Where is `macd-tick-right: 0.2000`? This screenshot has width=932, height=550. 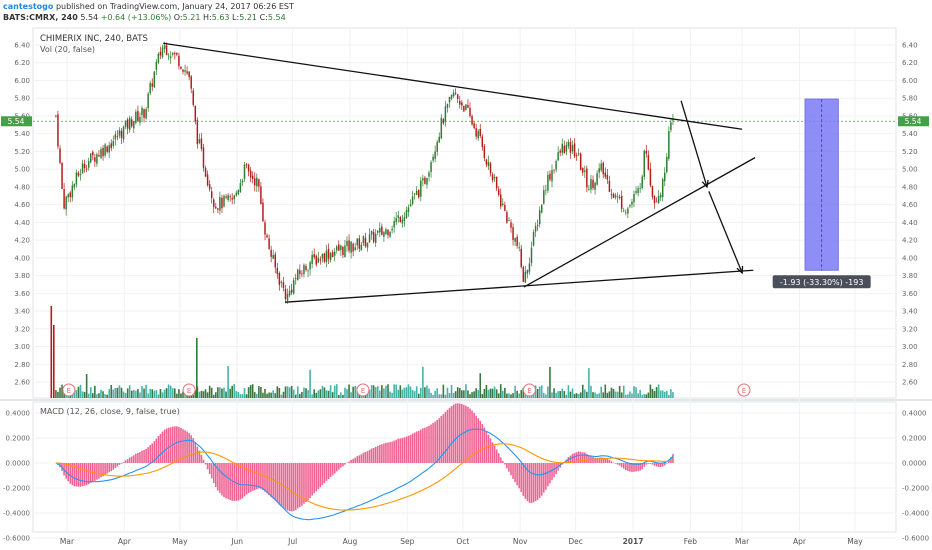
macd-tick-right: 0.2000 is located at coordinates (914, 439).